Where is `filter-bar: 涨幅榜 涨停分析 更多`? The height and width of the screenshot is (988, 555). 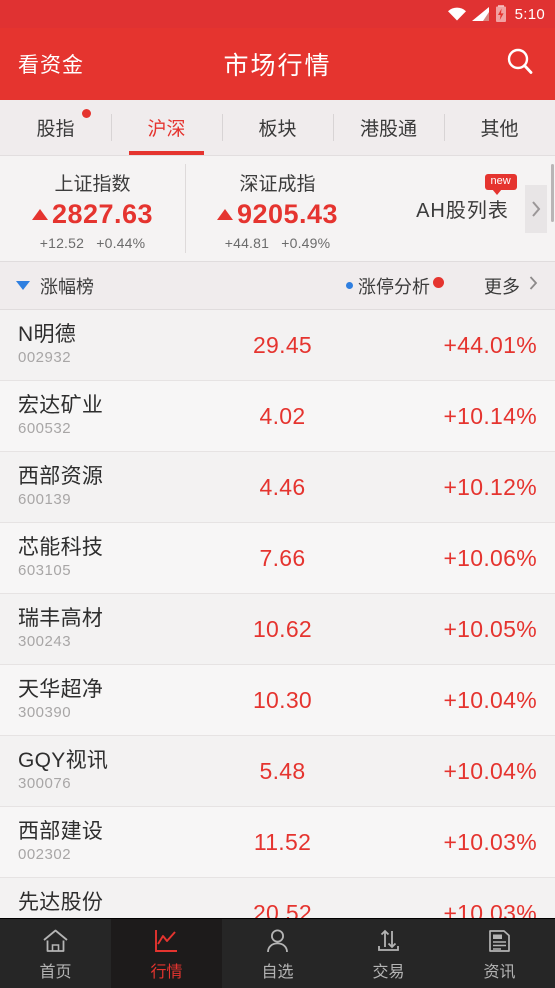
filter-bar: 涨幅榜 涨停分析 更多 is located at coordinates (277, 286).